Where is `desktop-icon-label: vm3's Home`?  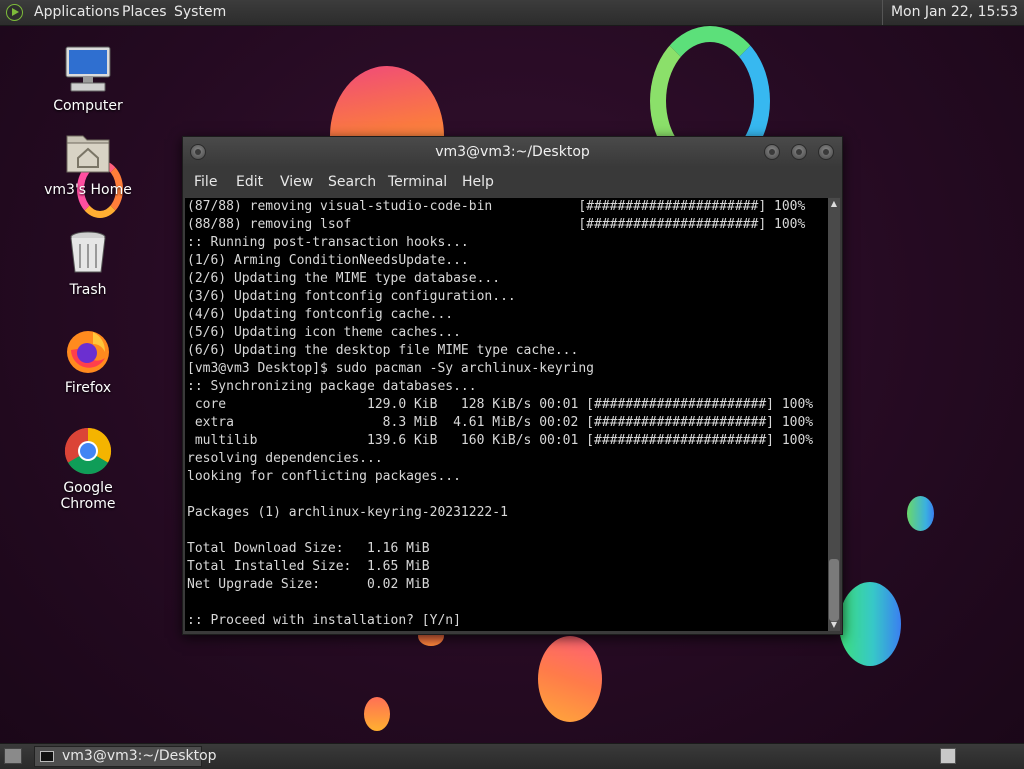
desktop-icon-label: vm3's Home is located at coordinates (88, 190).